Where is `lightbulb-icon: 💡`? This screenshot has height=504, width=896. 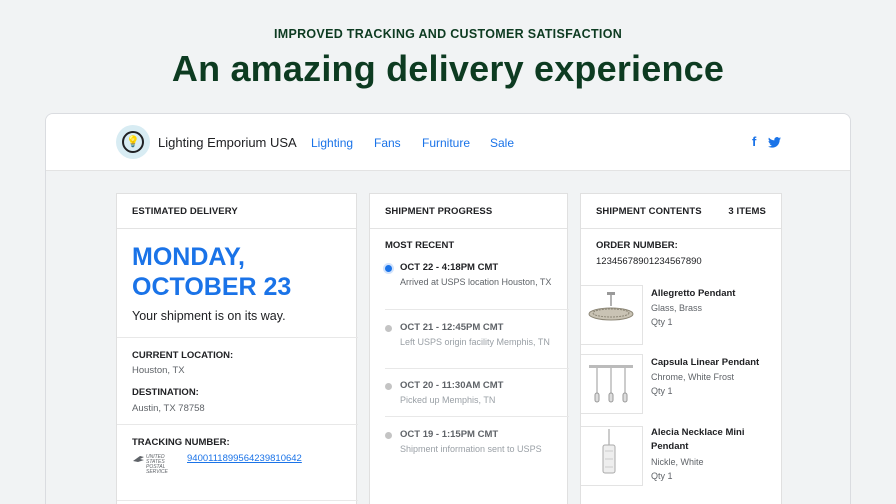
lightbulb-icon: 💡 is located at coordinates (133, 142).